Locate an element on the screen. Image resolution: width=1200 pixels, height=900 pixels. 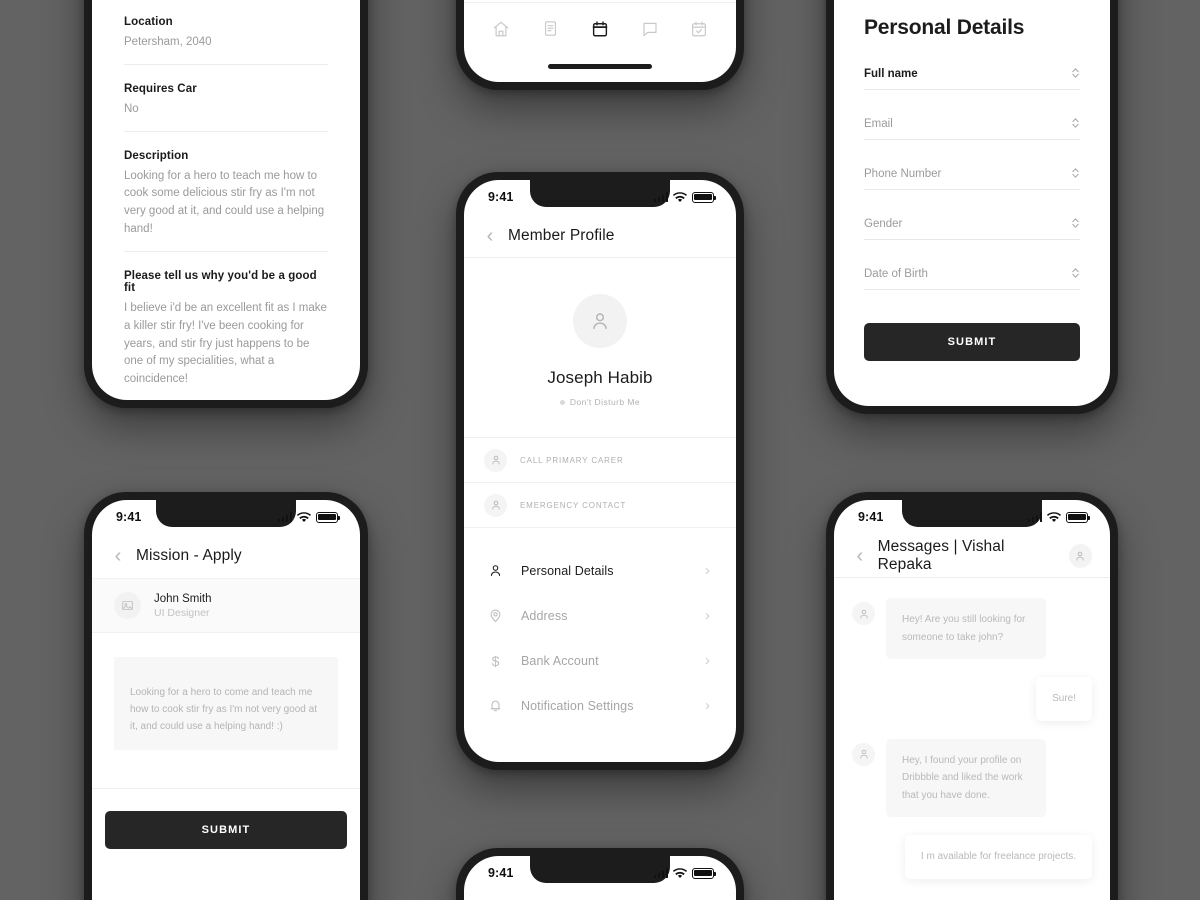
header-avatar is located at coordinates (1080, 555).